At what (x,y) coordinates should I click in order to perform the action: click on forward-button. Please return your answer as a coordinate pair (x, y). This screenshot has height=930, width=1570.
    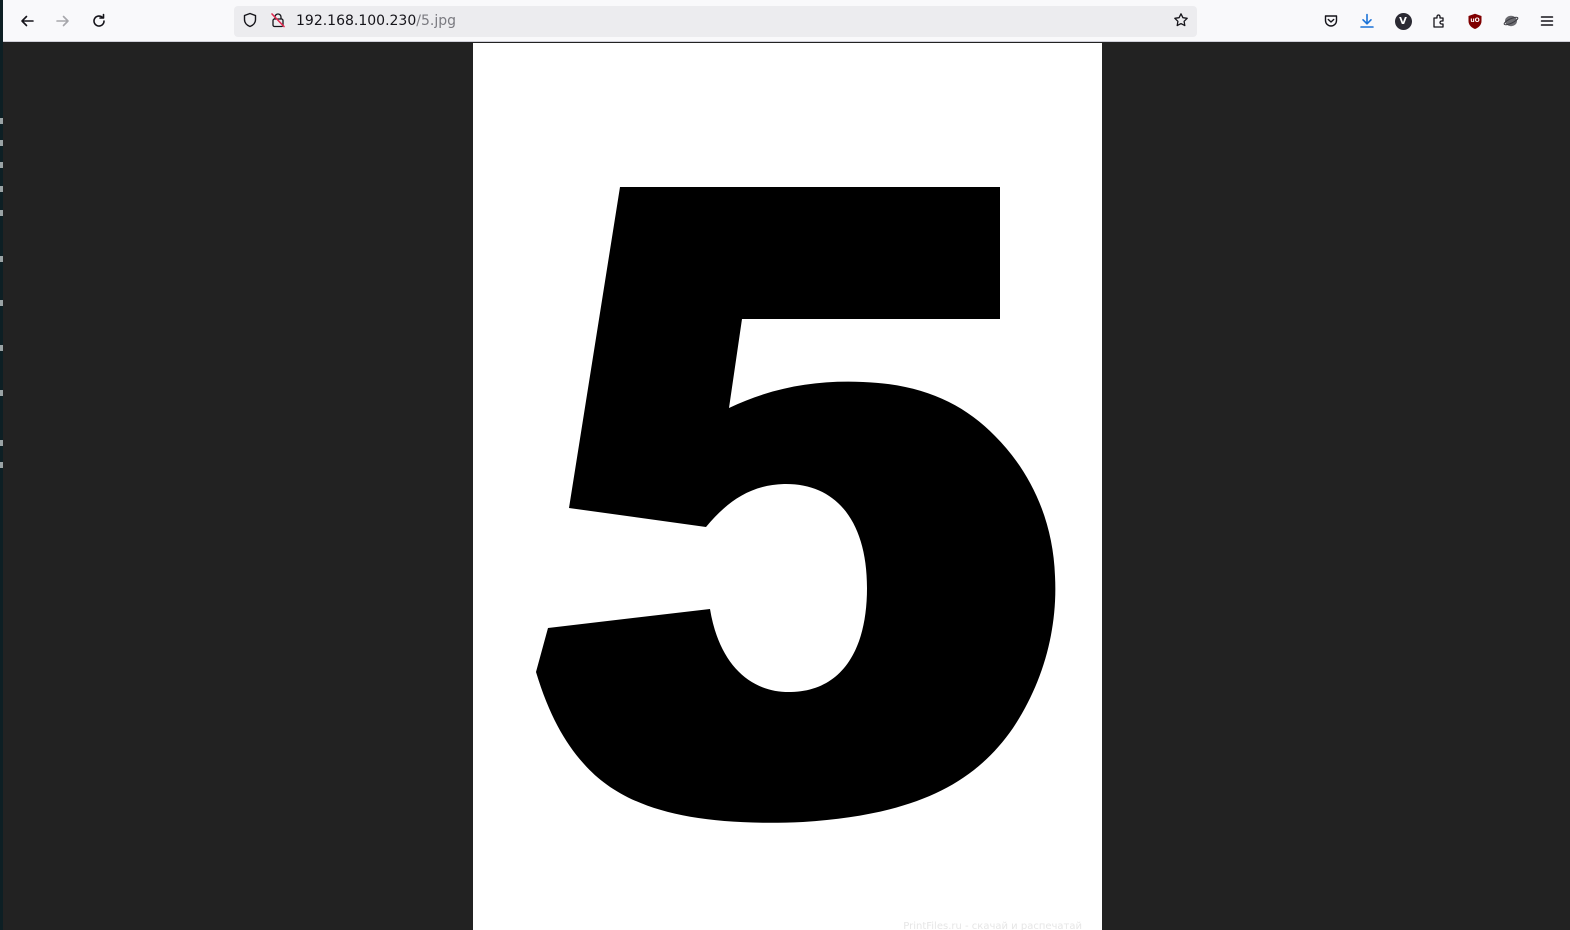
    Looking at the image, I should click on (63, 21).